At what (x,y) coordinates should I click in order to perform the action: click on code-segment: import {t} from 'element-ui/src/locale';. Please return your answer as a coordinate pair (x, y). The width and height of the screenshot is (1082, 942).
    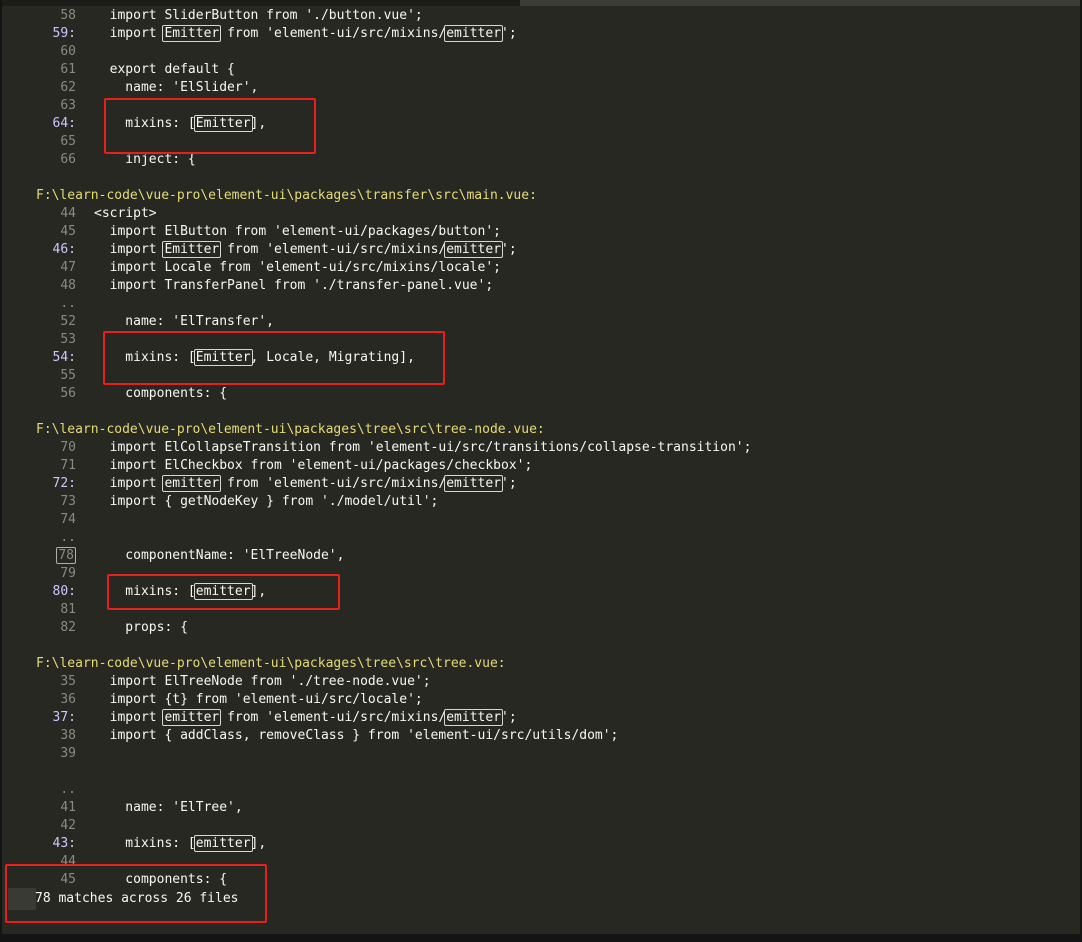
    Looking at the image, I should click on (258, 699).